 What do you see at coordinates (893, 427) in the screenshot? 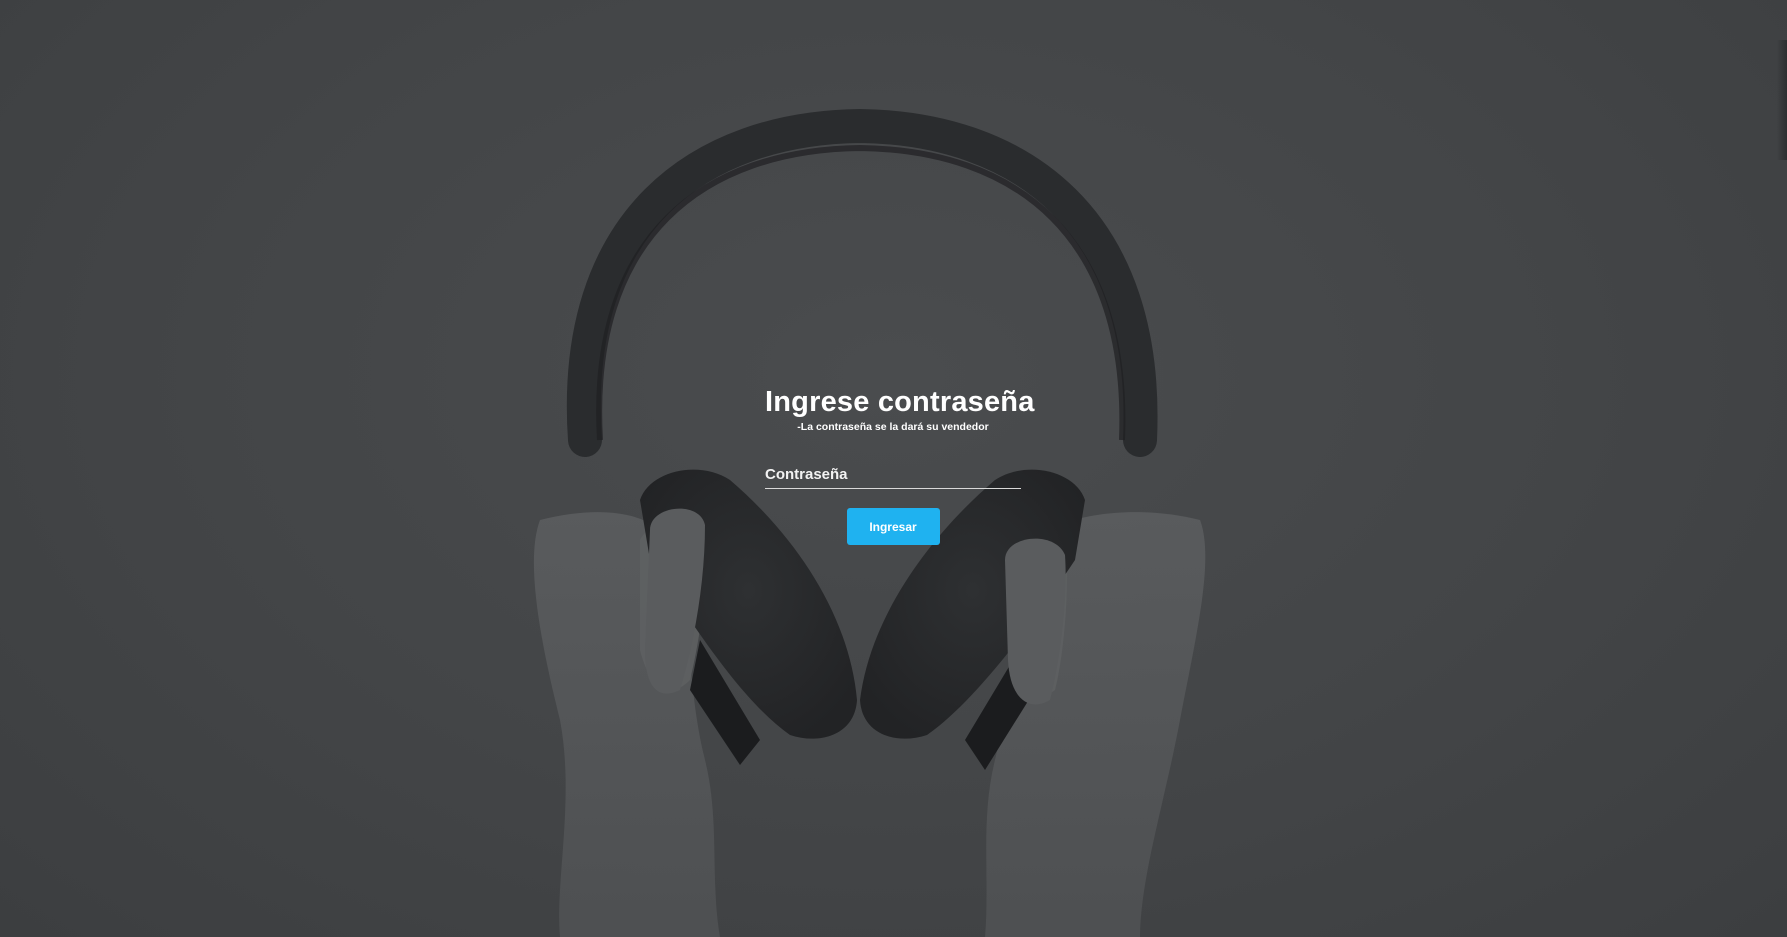
I see `password-hint: -La contraseña se la dará su vendedor` at bounding box center [893, 427].